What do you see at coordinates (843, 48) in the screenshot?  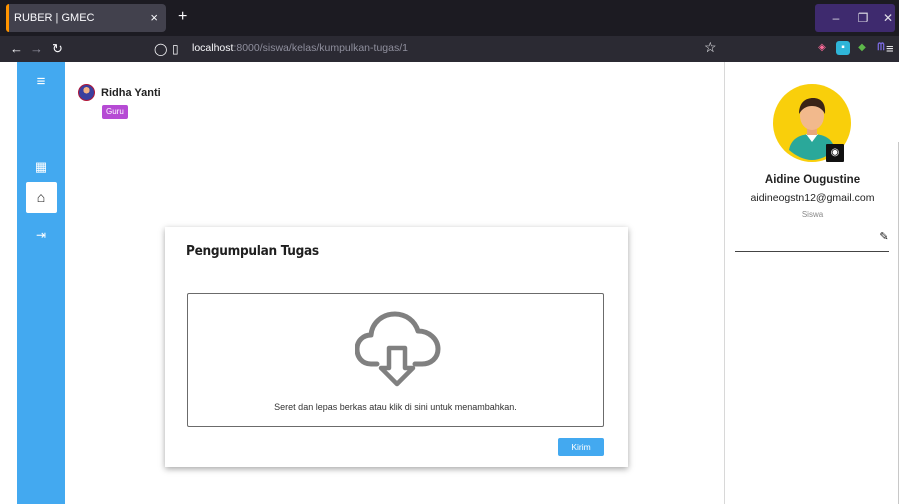 I see `extension-icon: ▪` at bounding box center [843, 48].